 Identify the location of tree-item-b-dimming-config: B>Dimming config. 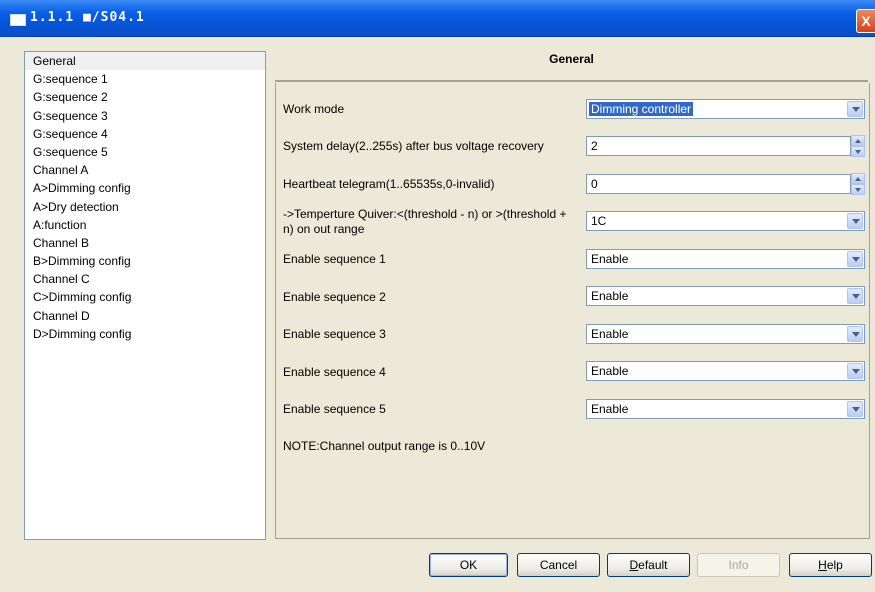
(145, 261).